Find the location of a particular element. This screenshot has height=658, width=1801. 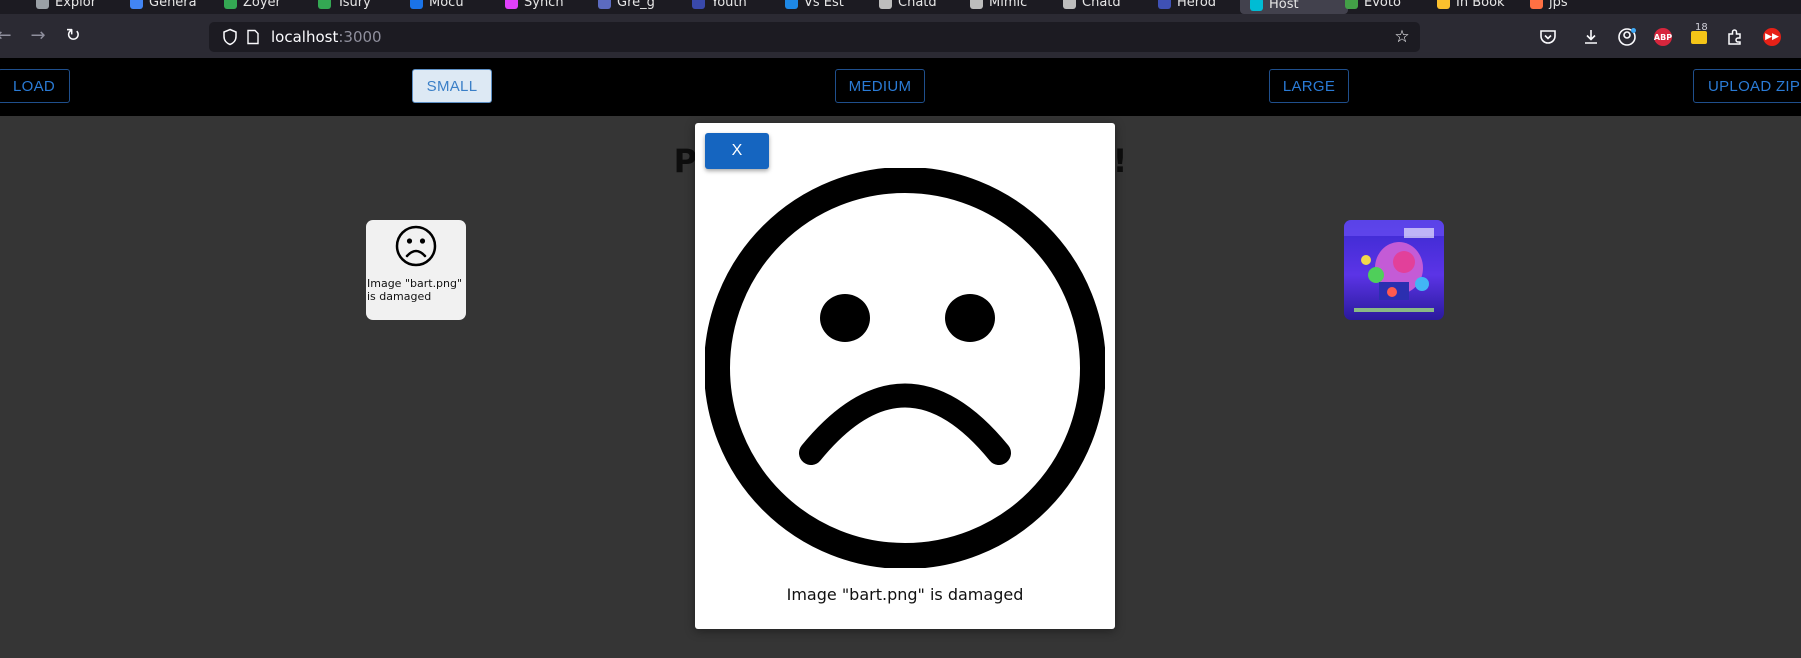

browser-tab: Zoyer is located at coordinates (252, 6).